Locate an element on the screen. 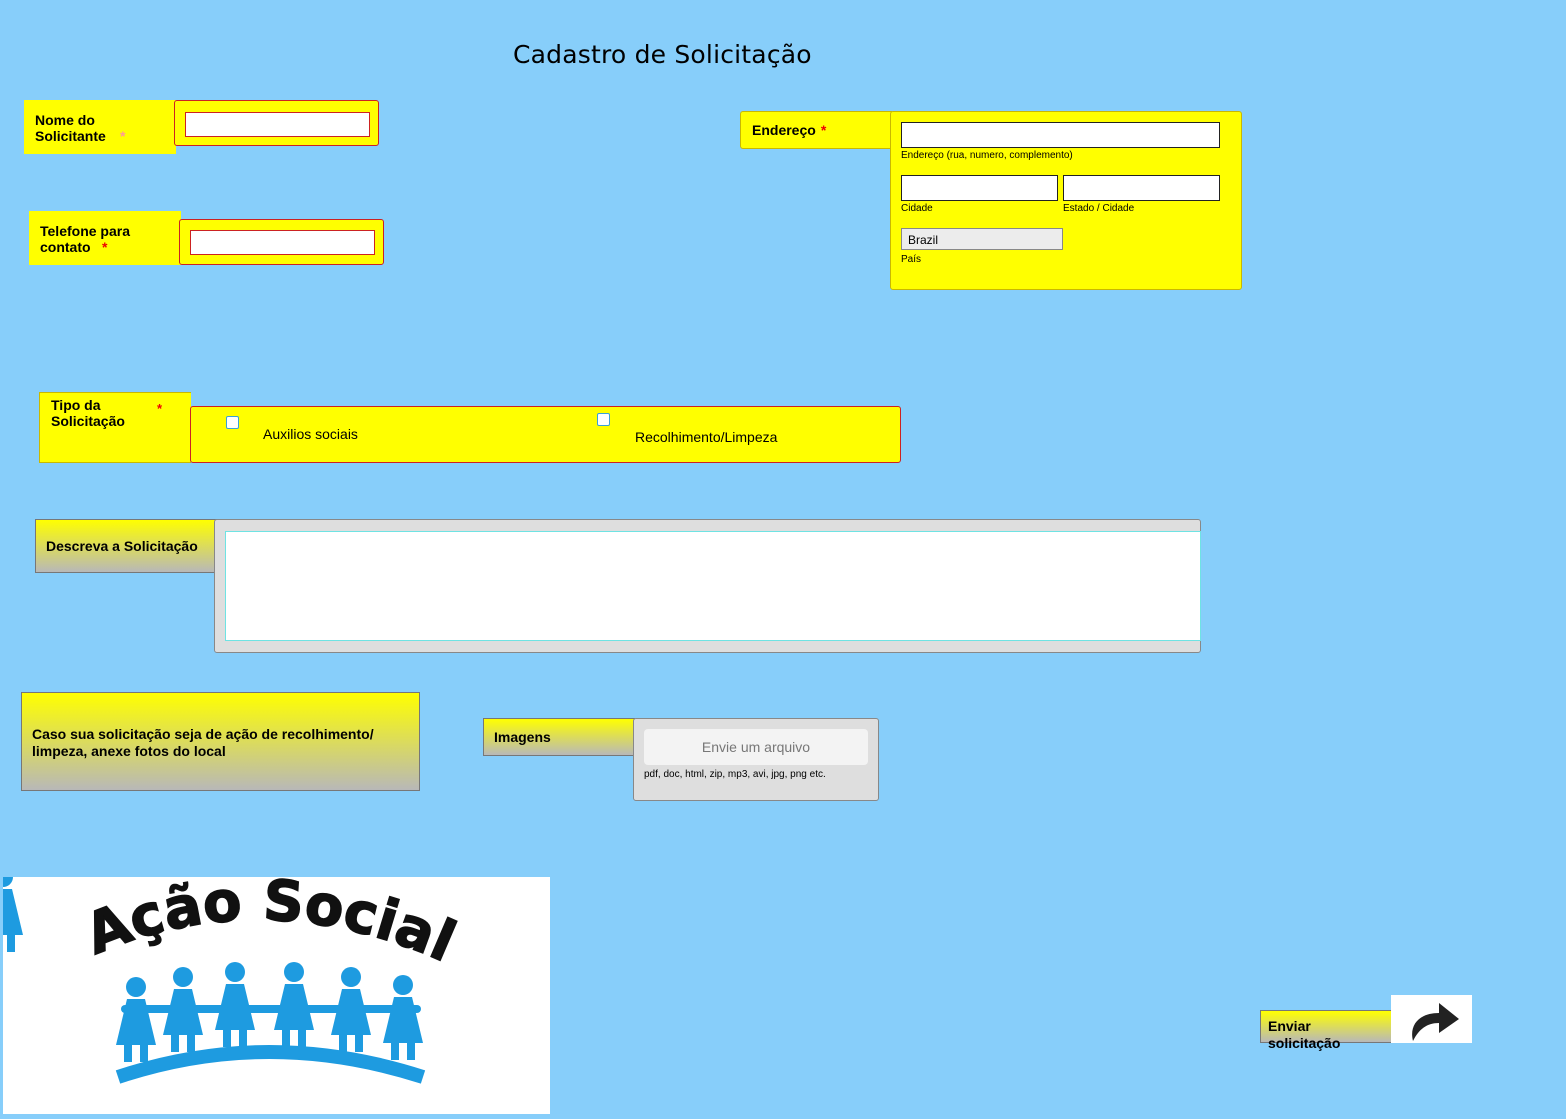  svg-text: Ação Social is located at coordinates (271, 926).